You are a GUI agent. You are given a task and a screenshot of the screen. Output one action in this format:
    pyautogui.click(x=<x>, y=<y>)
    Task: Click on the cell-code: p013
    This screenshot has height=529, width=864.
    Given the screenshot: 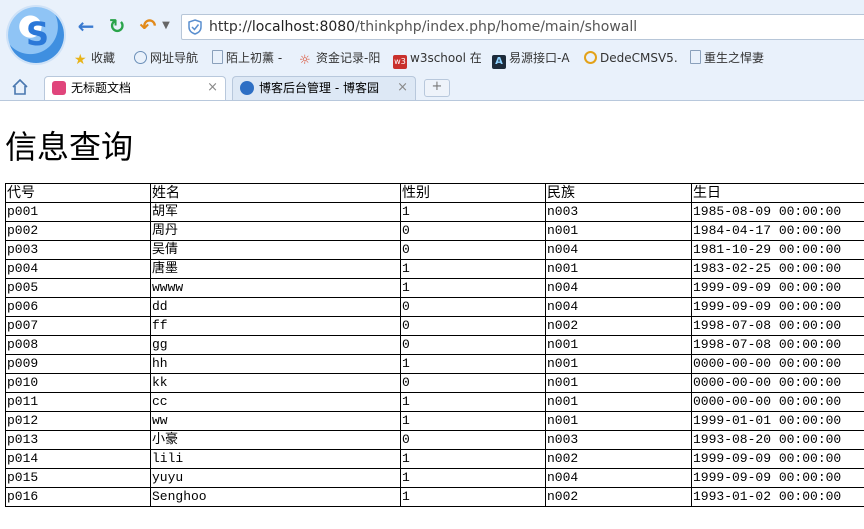 What is the action you would take?
    pyautogui.click(x=78, y=440)
    